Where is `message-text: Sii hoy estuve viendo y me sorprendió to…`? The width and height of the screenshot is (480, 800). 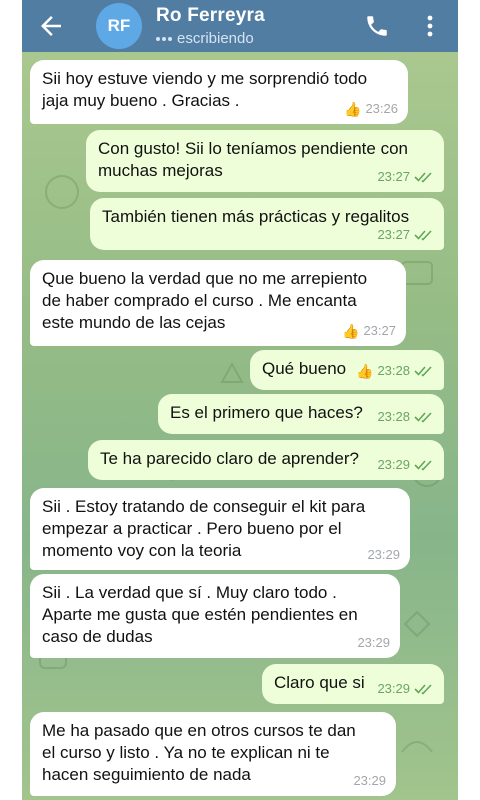
message-text: Sii hoy estuve viendo y me sorprendió to… is located at coordinates (205, 89).